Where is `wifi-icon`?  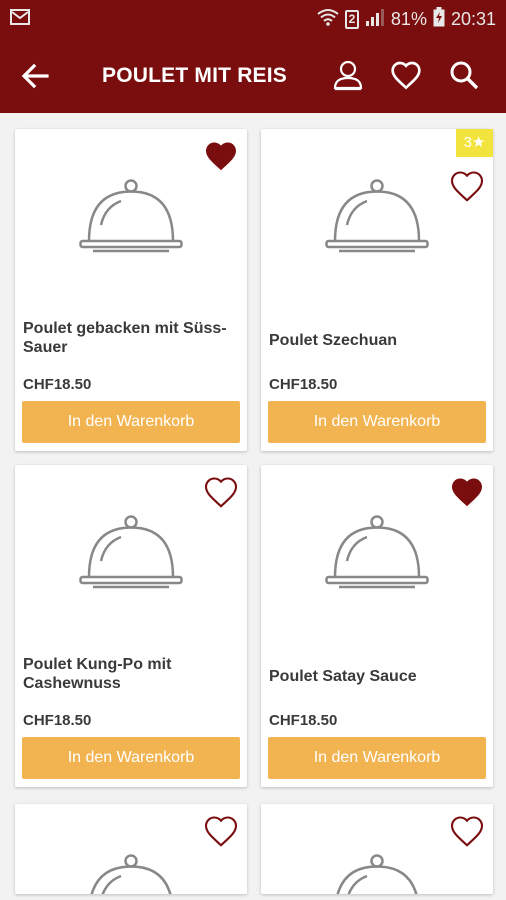 wifi-icon is located at coordinates (328, 19).